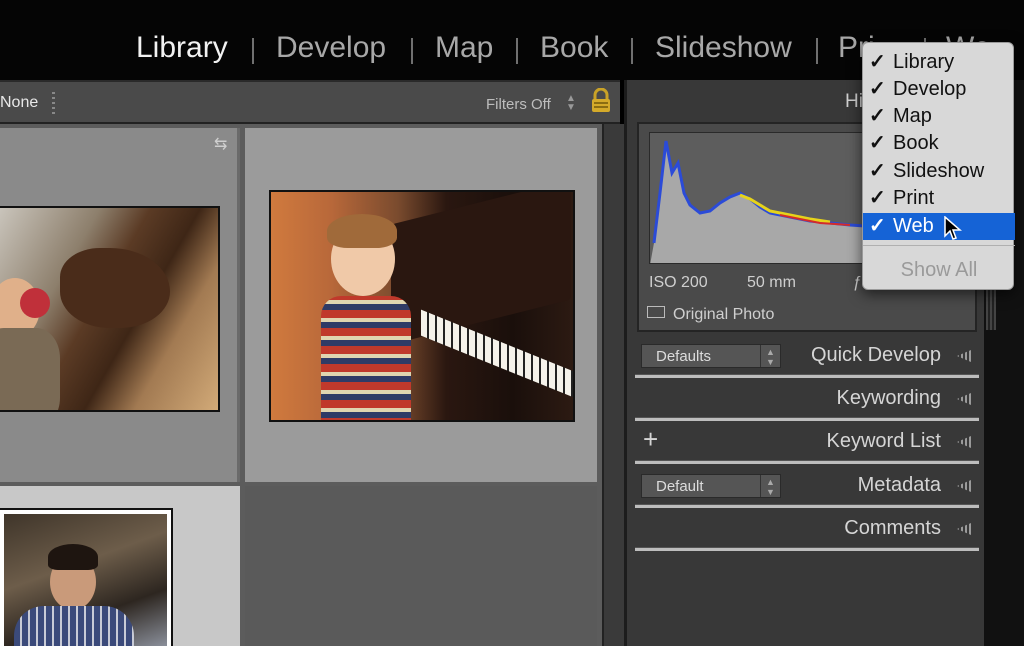 The image size is (1024, 646). Describe the element at coordinates (807, 549) in the screenshot. I see `panel-divider` at that location.